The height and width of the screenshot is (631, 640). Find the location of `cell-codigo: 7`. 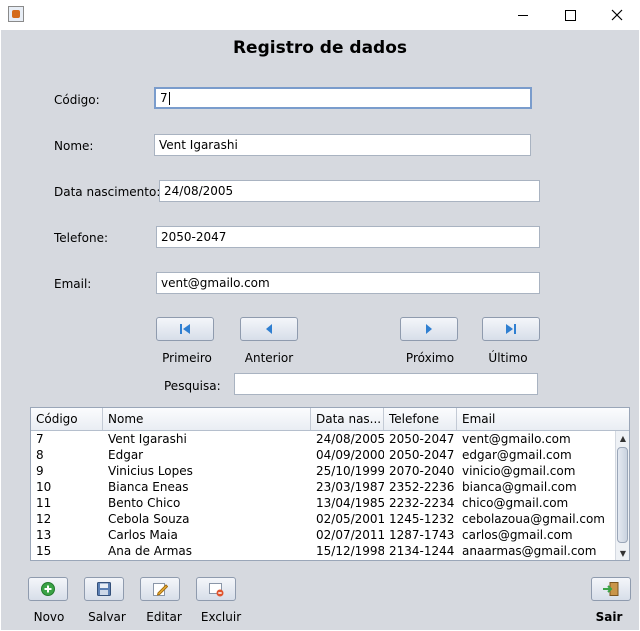

cell-codigo: 7 is located at coordinates (67, 439).